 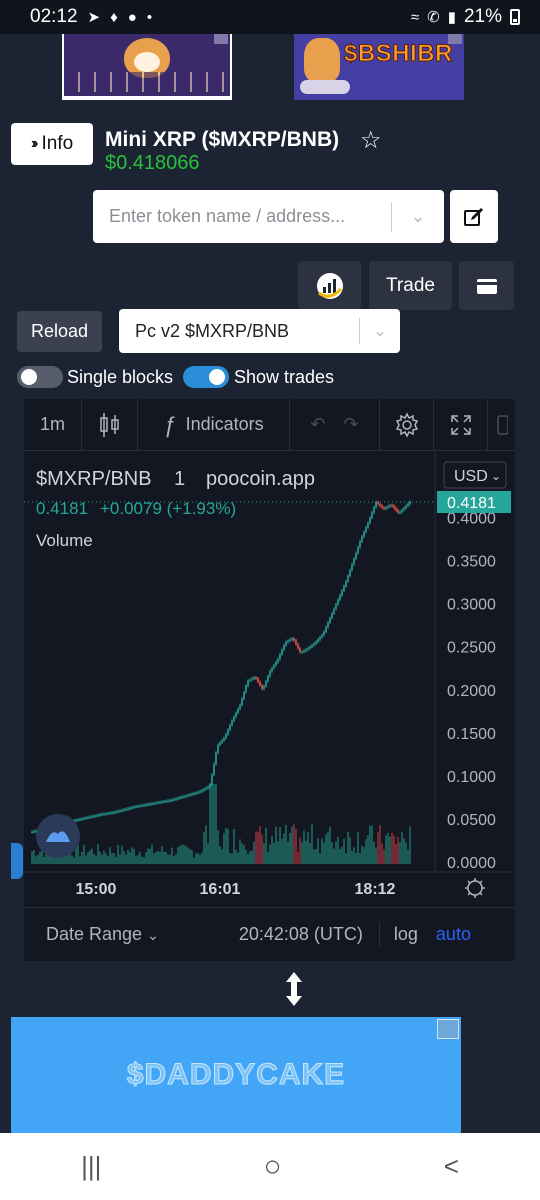 I want to click on fullscreen-icon, so click(x=461, y=424).